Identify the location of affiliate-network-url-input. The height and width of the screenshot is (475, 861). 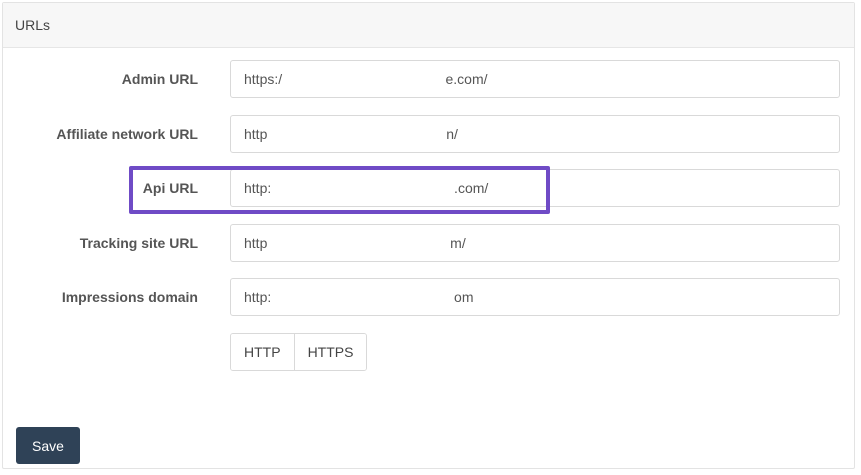
(535, 134).